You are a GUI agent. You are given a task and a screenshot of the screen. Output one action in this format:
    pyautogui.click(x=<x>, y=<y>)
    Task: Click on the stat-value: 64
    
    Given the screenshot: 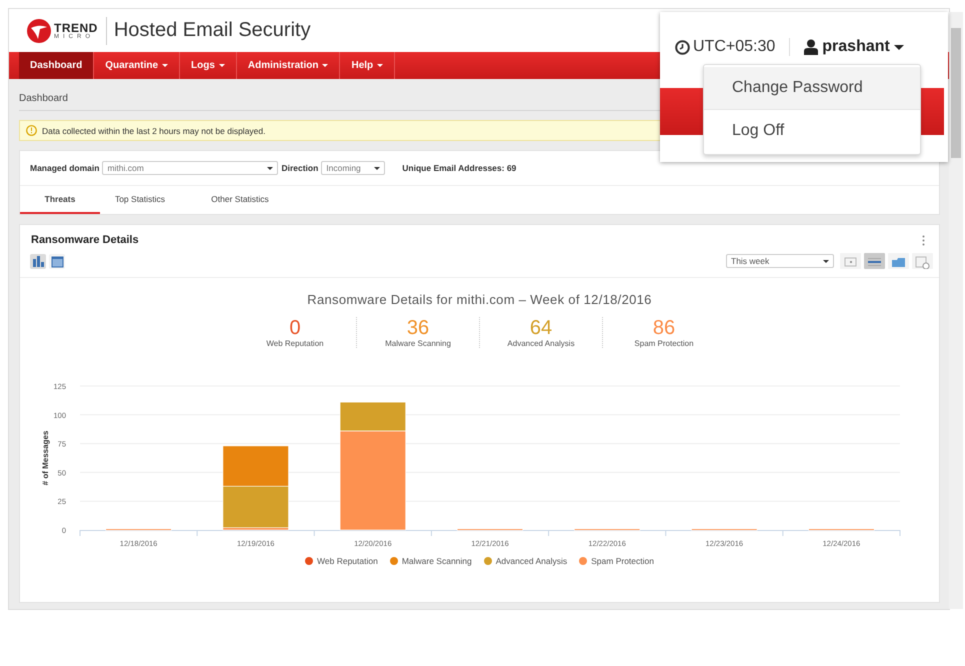 What is the action you would take?
    pyautogui.click(x=541, y=328)
    